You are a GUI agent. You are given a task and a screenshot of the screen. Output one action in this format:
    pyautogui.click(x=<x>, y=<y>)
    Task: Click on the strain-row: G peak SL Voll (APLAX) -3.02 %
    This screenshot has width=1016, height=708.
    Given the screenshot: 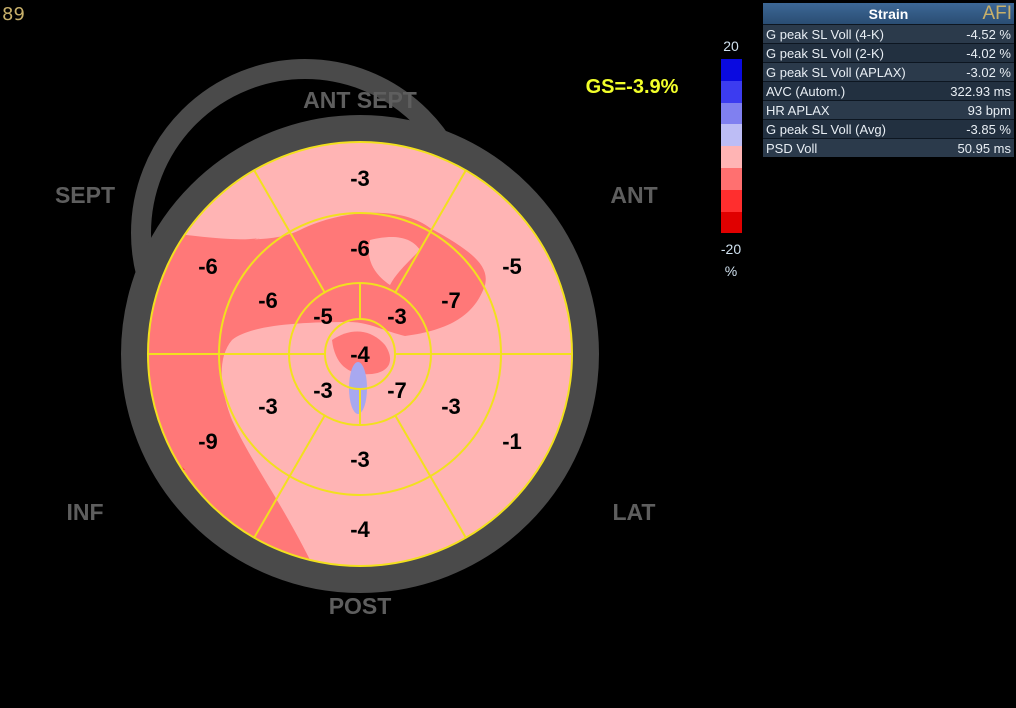 What is the action you would take?
    pyautogui.click(x=888, y=72)
    